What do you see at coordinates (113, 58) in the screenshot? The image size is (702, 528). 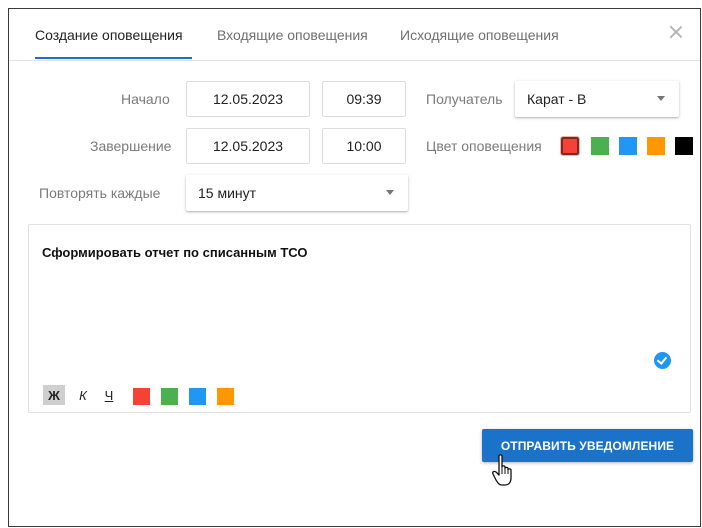 I see `active-tab-indicator` at bounding box center [113, 58].